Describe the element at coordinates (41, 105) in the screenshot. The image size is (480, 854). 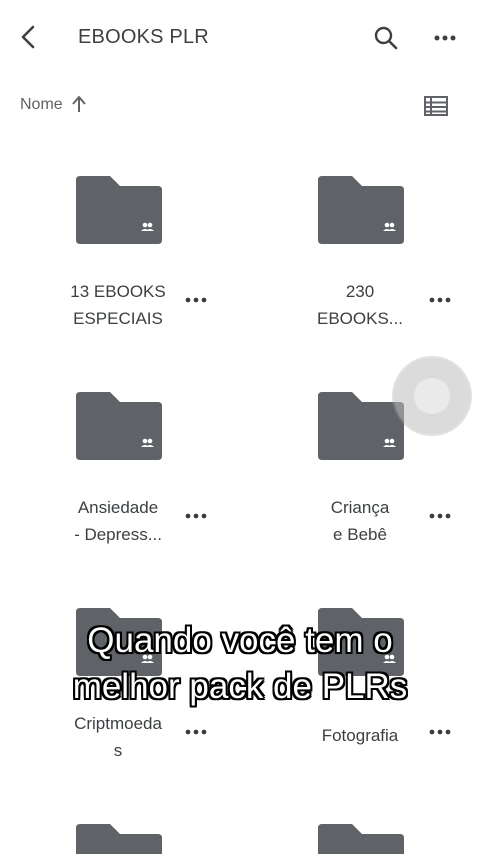
I see `sort-by-name-button: Nome` at that location.